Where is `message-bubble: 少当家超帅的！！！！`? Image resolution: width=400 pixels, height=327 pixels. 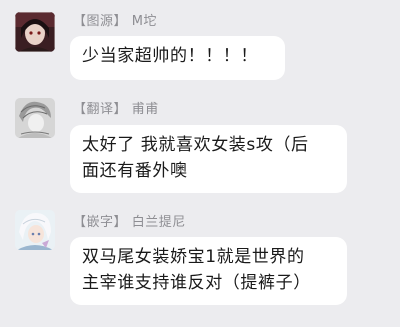 message-bubble: 少当家超帅的！！！！ is located at coordinates (177, 58).